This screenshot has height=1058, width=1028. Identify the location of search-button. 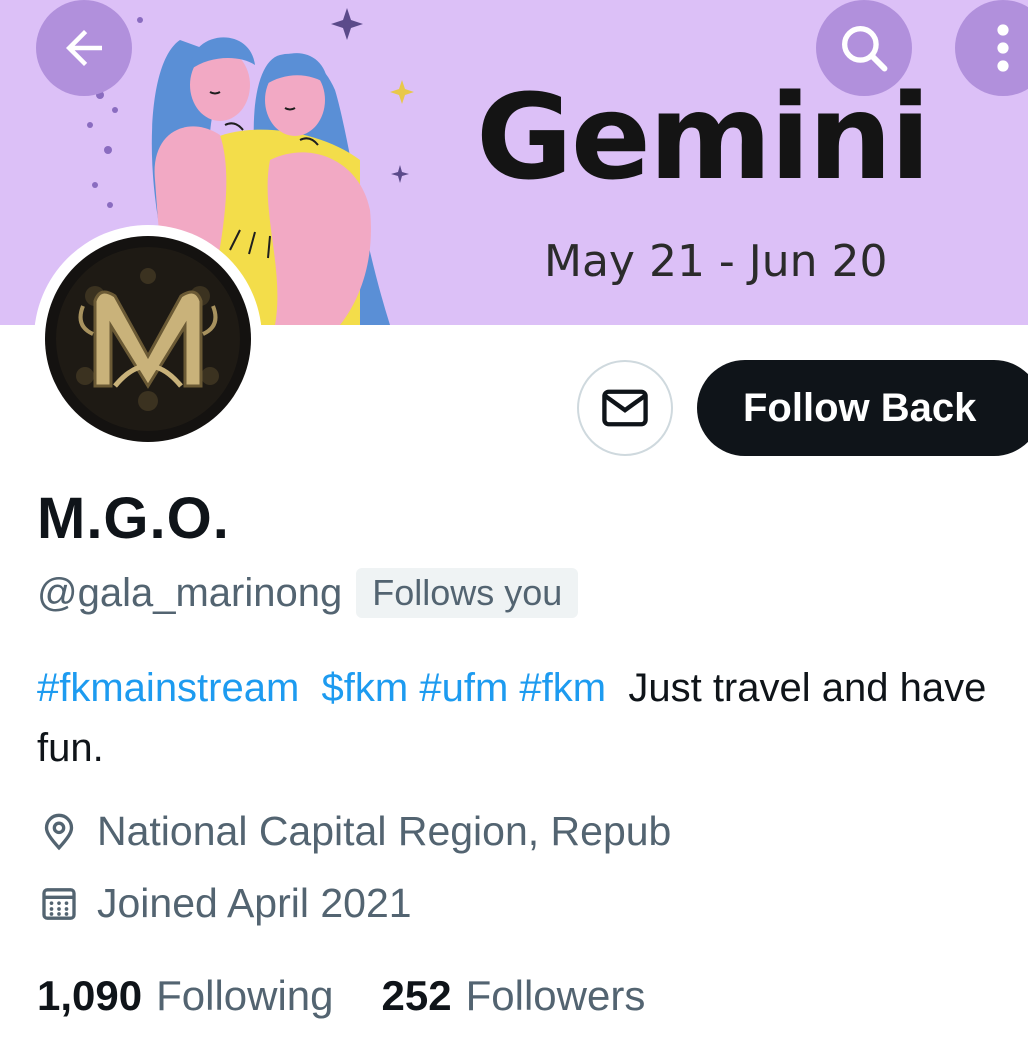
(864, 48).